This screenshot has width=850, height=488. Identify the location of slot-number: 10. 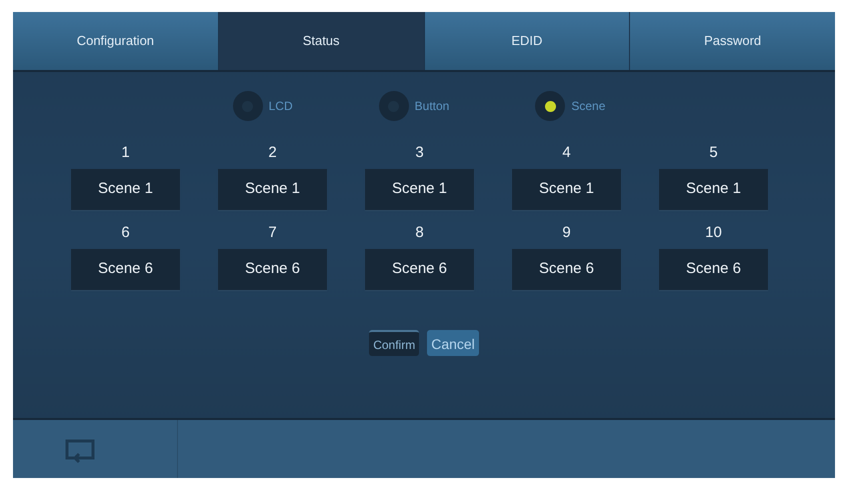
(713, 232).